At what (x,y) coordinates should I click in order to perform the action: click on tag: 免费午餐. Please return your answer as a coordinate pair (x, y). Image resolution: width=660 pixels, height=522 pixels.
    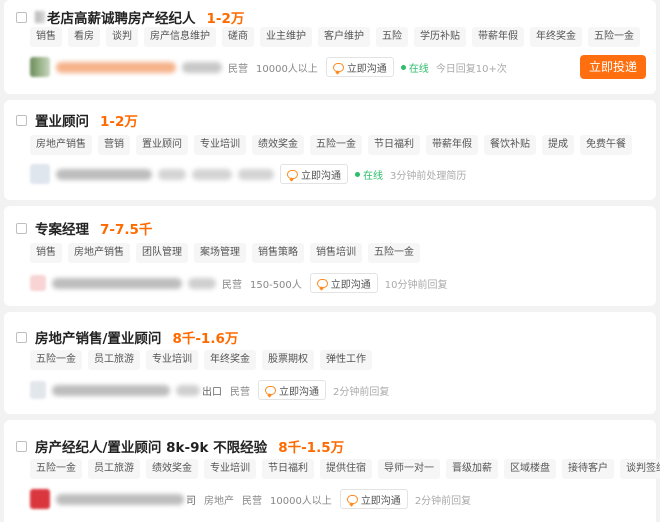
    Looking at the image, I should click on (606, 145).